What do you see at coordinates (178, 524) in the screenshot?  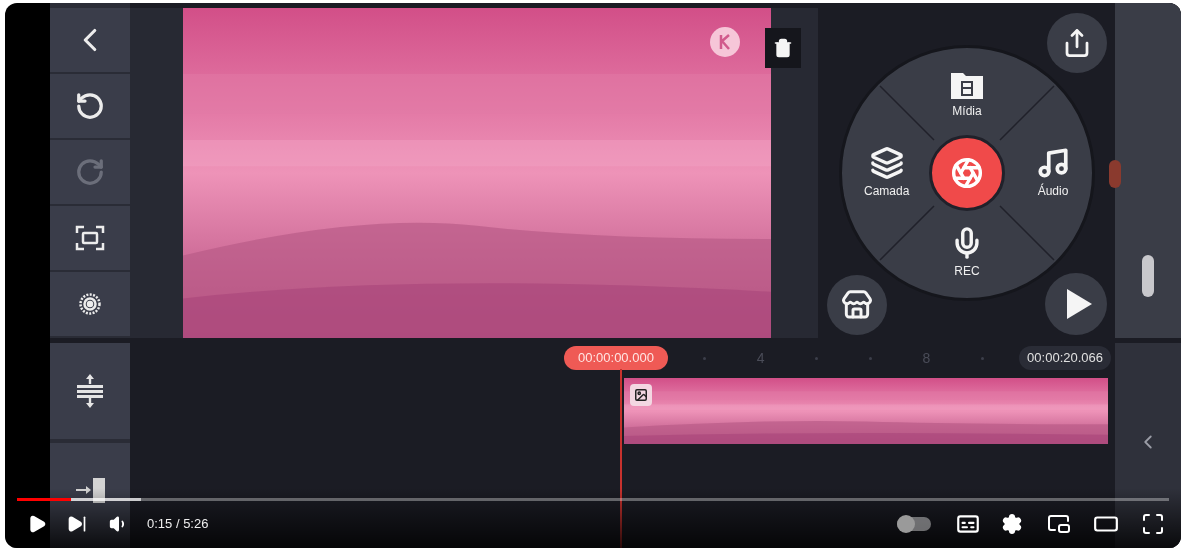 I see `time-display: 0:15 / 5:26` at bounding box center [178, 524].